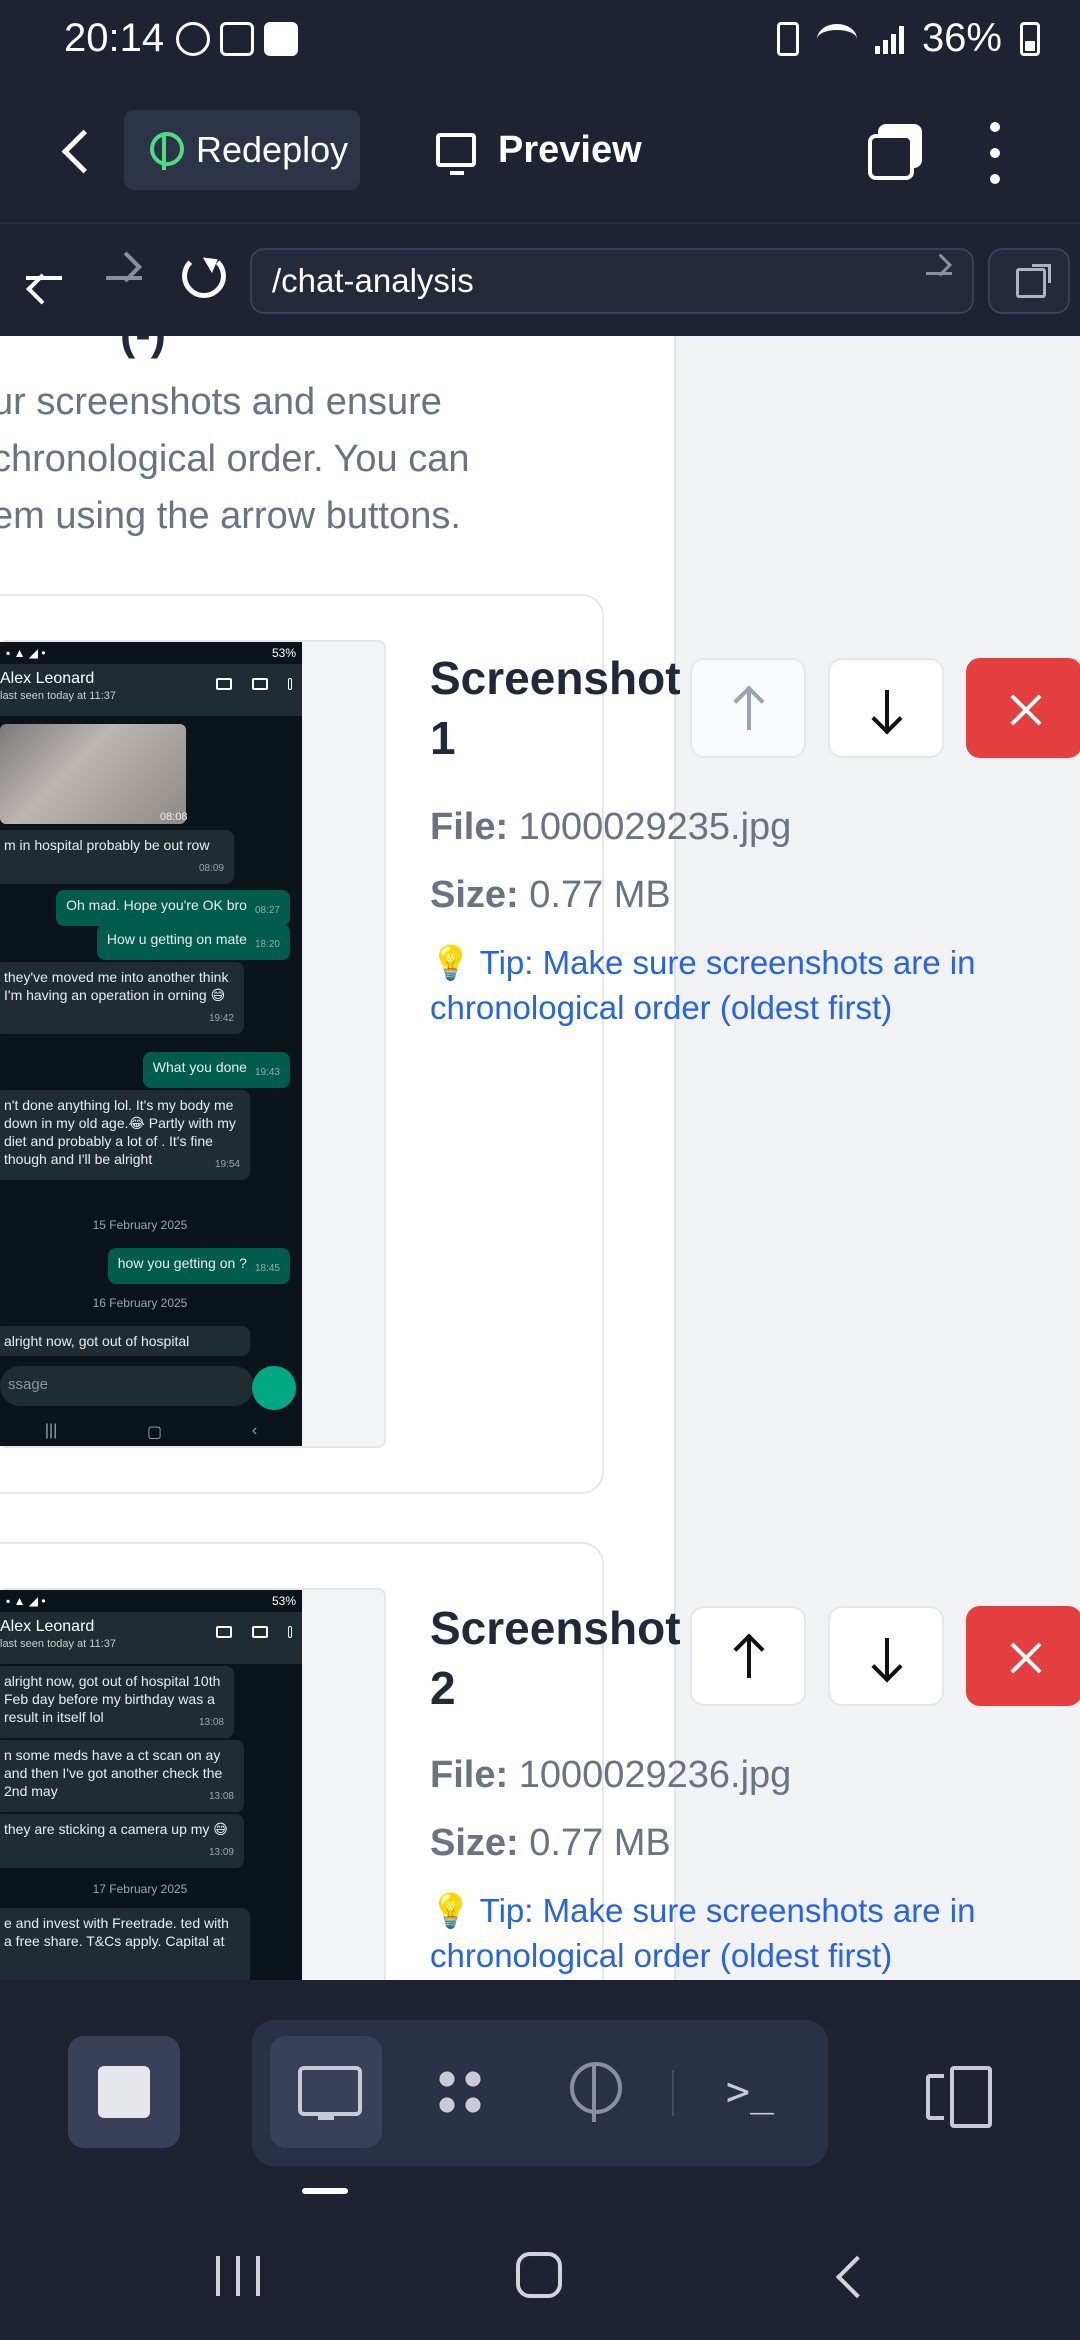 The height and width of the screenshot is (2340, 1080). Describe the element at coordinates (939, 273) in the screenshot. I see `go-arrow-icon` at that location.